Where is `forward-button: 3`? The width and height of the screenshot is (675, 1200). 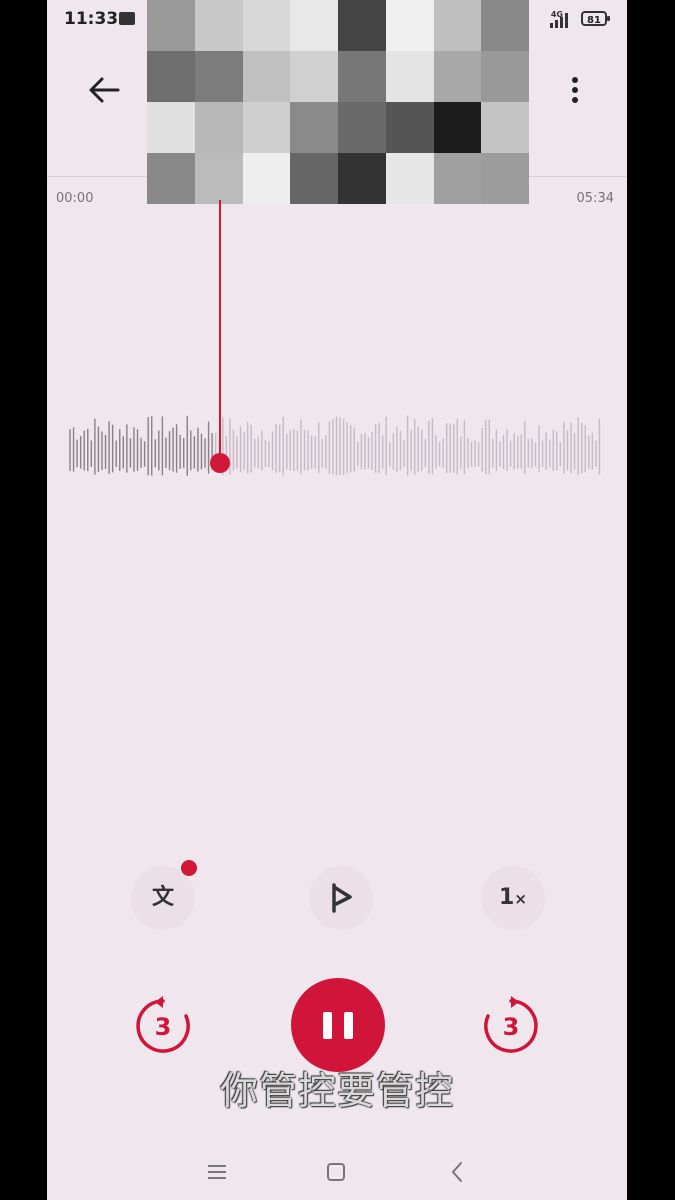 forward-button: 3 is located at coordinates (511, 1026).